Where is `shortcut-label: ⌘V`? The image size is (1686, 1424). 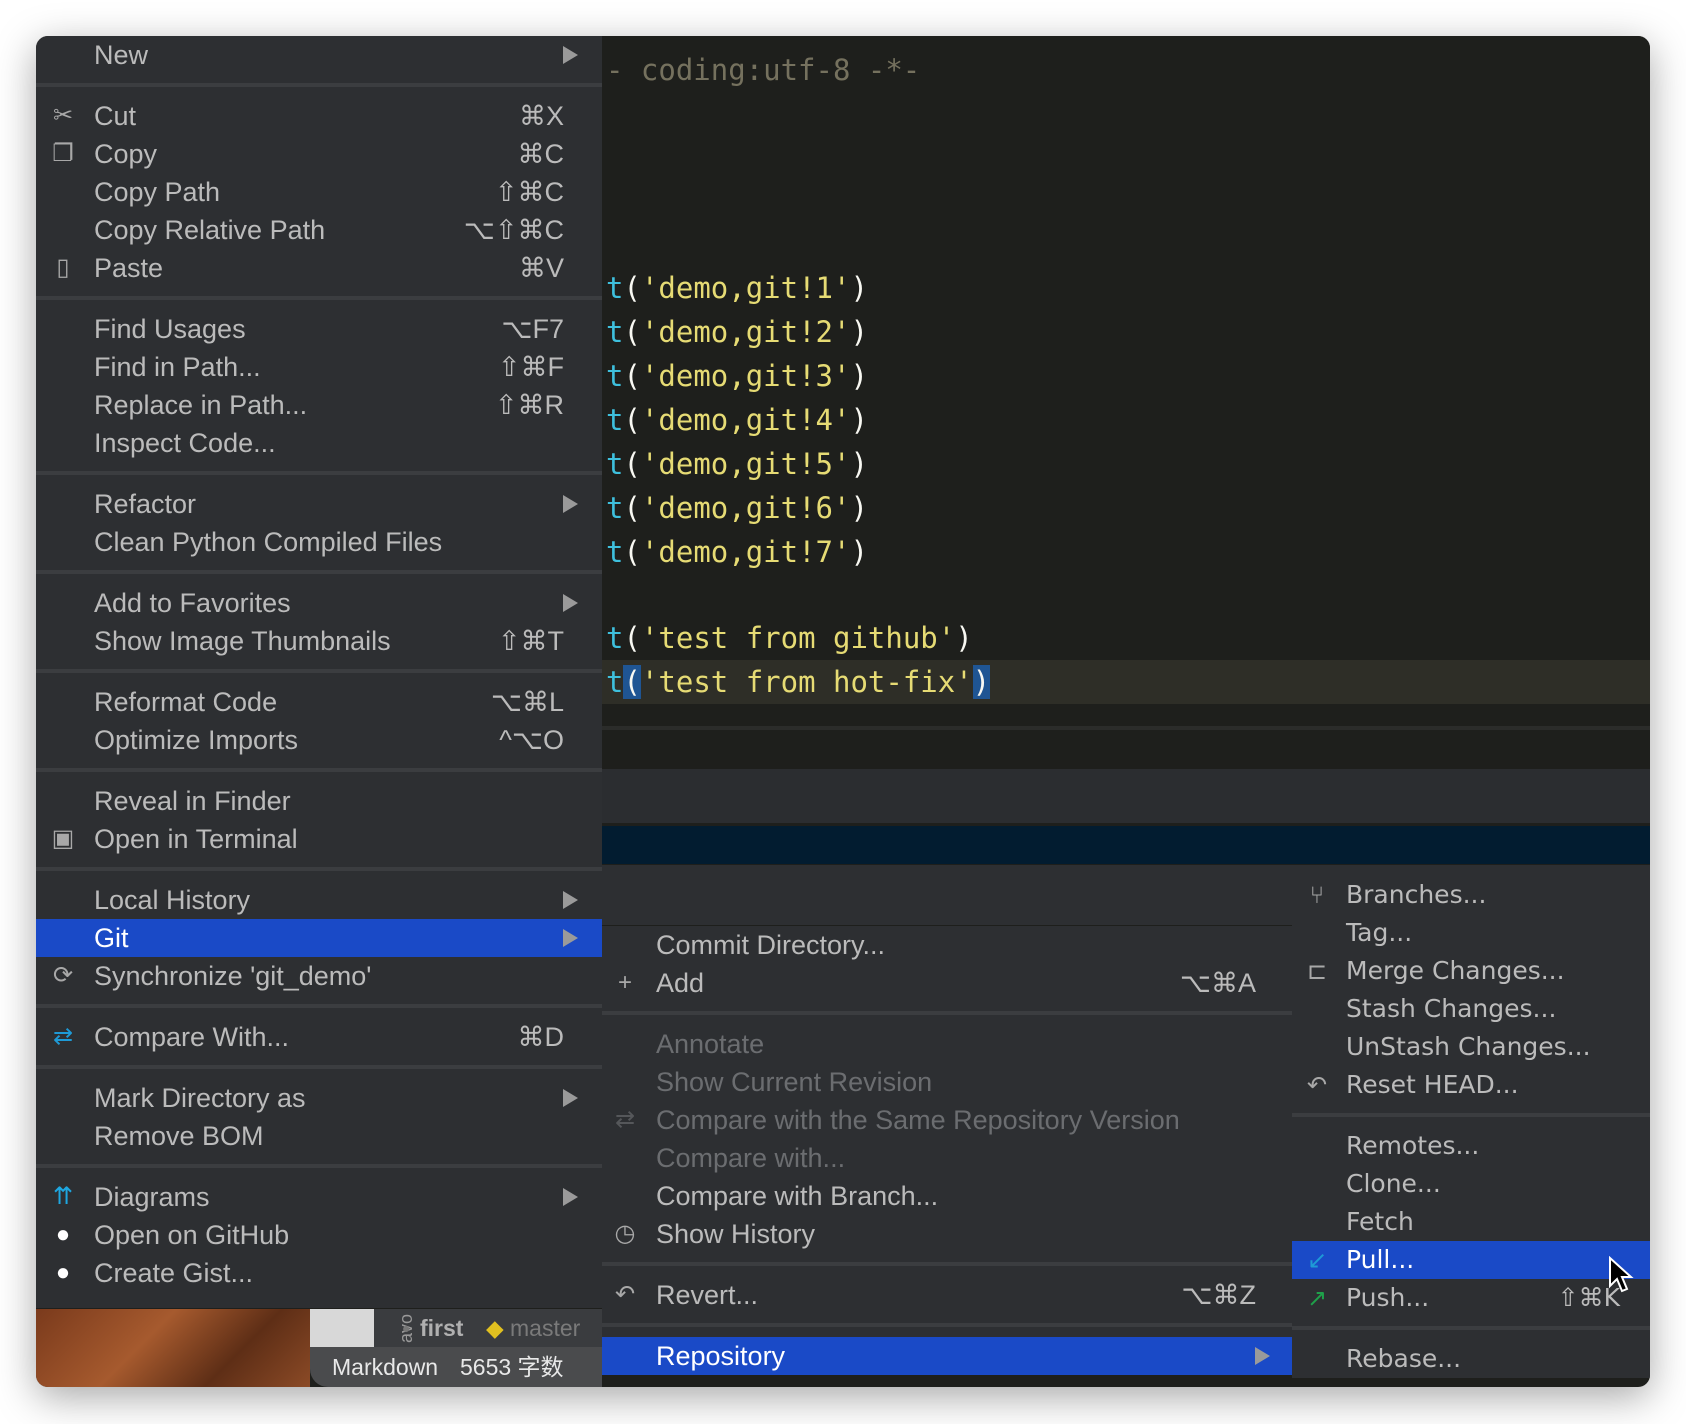 shortcut-label: ⌘V is located at coordinates (541, 268).